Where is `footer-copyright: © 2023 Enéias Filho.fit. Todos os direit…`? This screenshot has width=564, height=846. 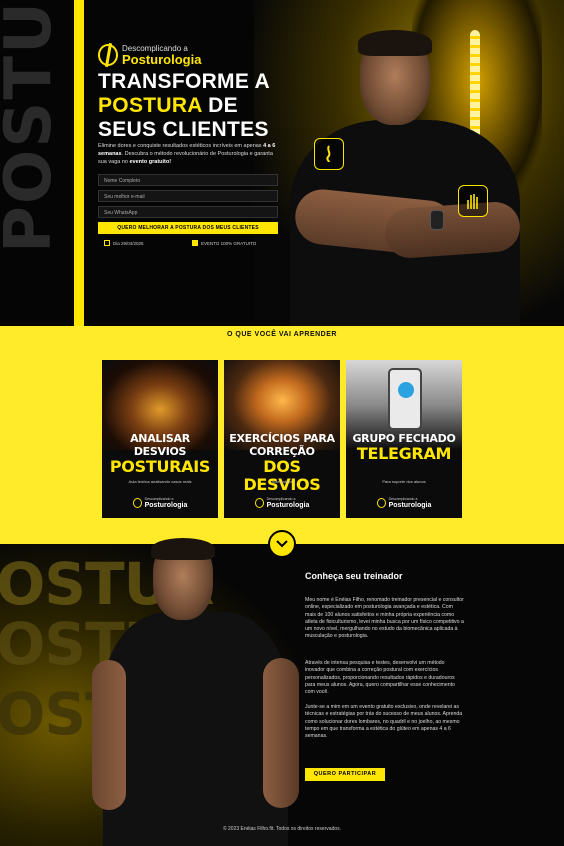 footer-copyright: © 2023 Enéias Filho.fit. Todos os direit… is located at coordinates (282, 829).